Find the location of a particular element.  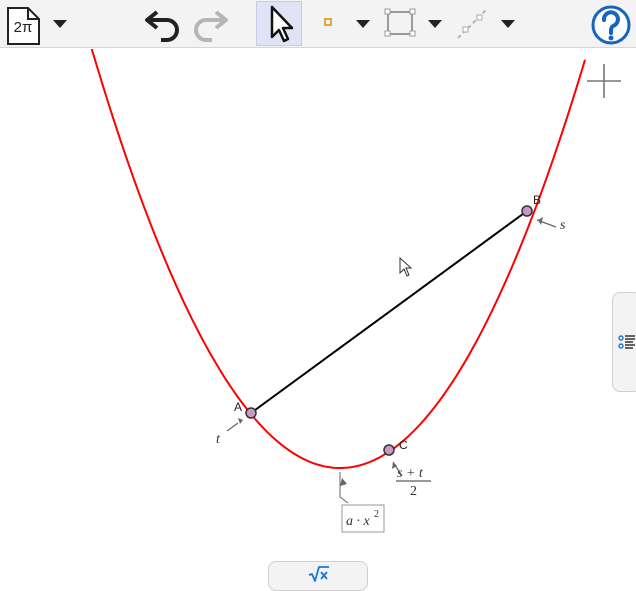

line-icon is located at coordinates (472, 24).